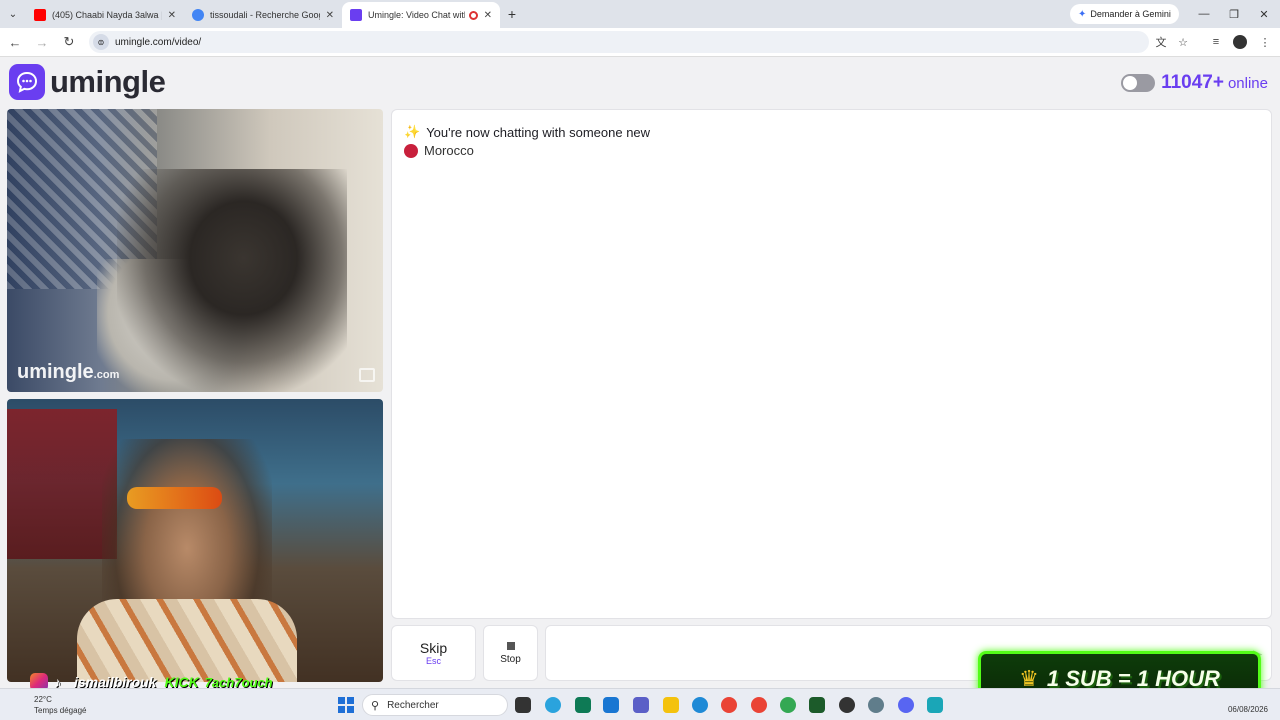 This screenshot has width=1280, height=720. What do you see at coordinates (106, 375) in the screenshot?
I see `watermark-suffix: .com` at bounding box center [106, 375].